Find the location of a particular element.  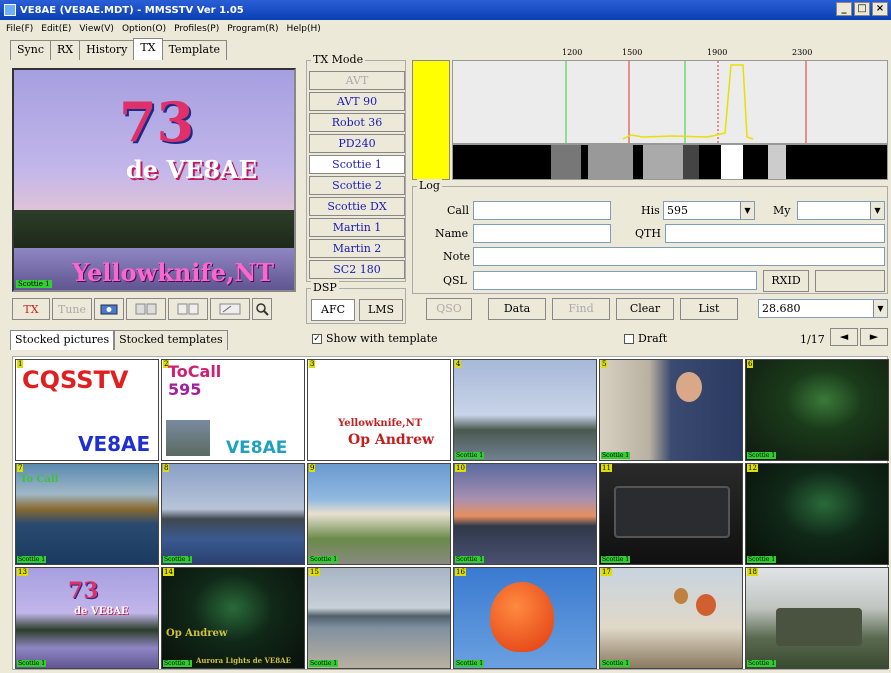

next-page-button: ► is located at coordinates (874, 337).